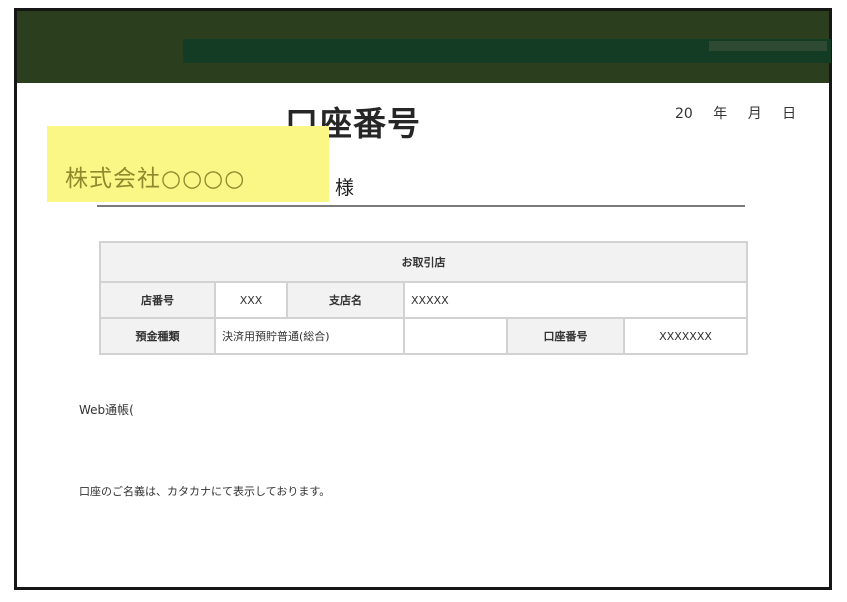 The width and height of the screenshot is (847, 602). I want to click on branch-header: お取引店, so click(423, 262).